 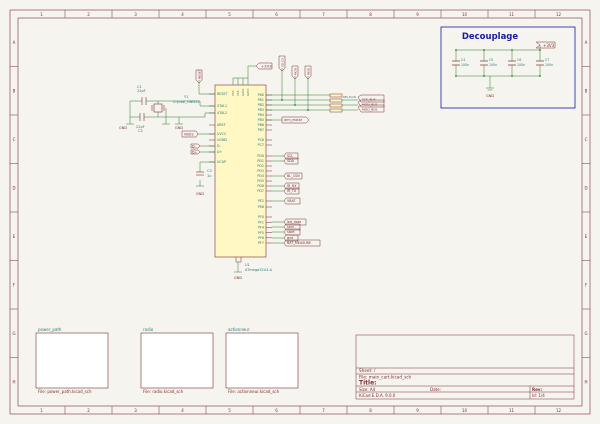 What do you see at coordinates (547, 60) in the screenshot?
I see `decoupling-cap-ref: C7` at bounding box center [547, 60].